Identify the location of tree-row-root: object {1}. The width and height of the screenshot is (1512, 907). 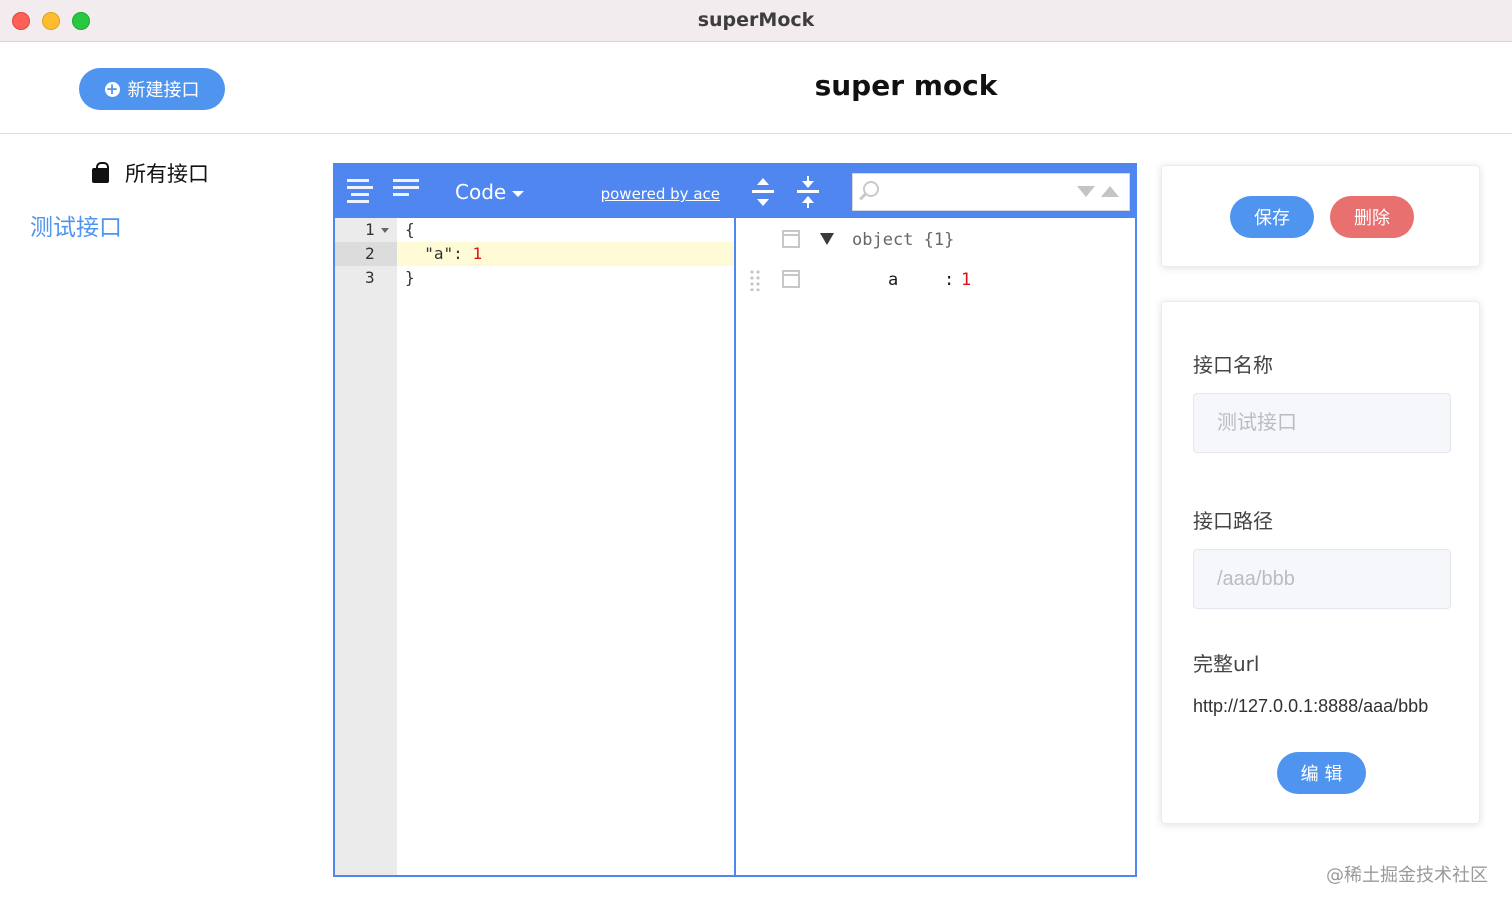
(935, 240).